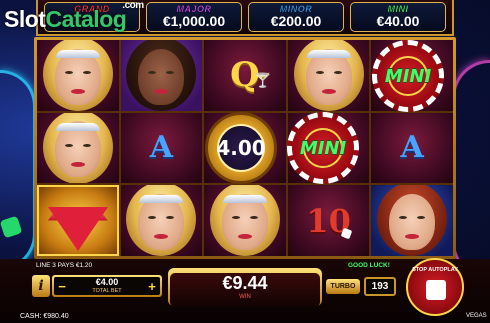 The height and width of the screenshot is (323, 490). I want to click on jackpot-major-value: €1,000.00, so click(194, 21).